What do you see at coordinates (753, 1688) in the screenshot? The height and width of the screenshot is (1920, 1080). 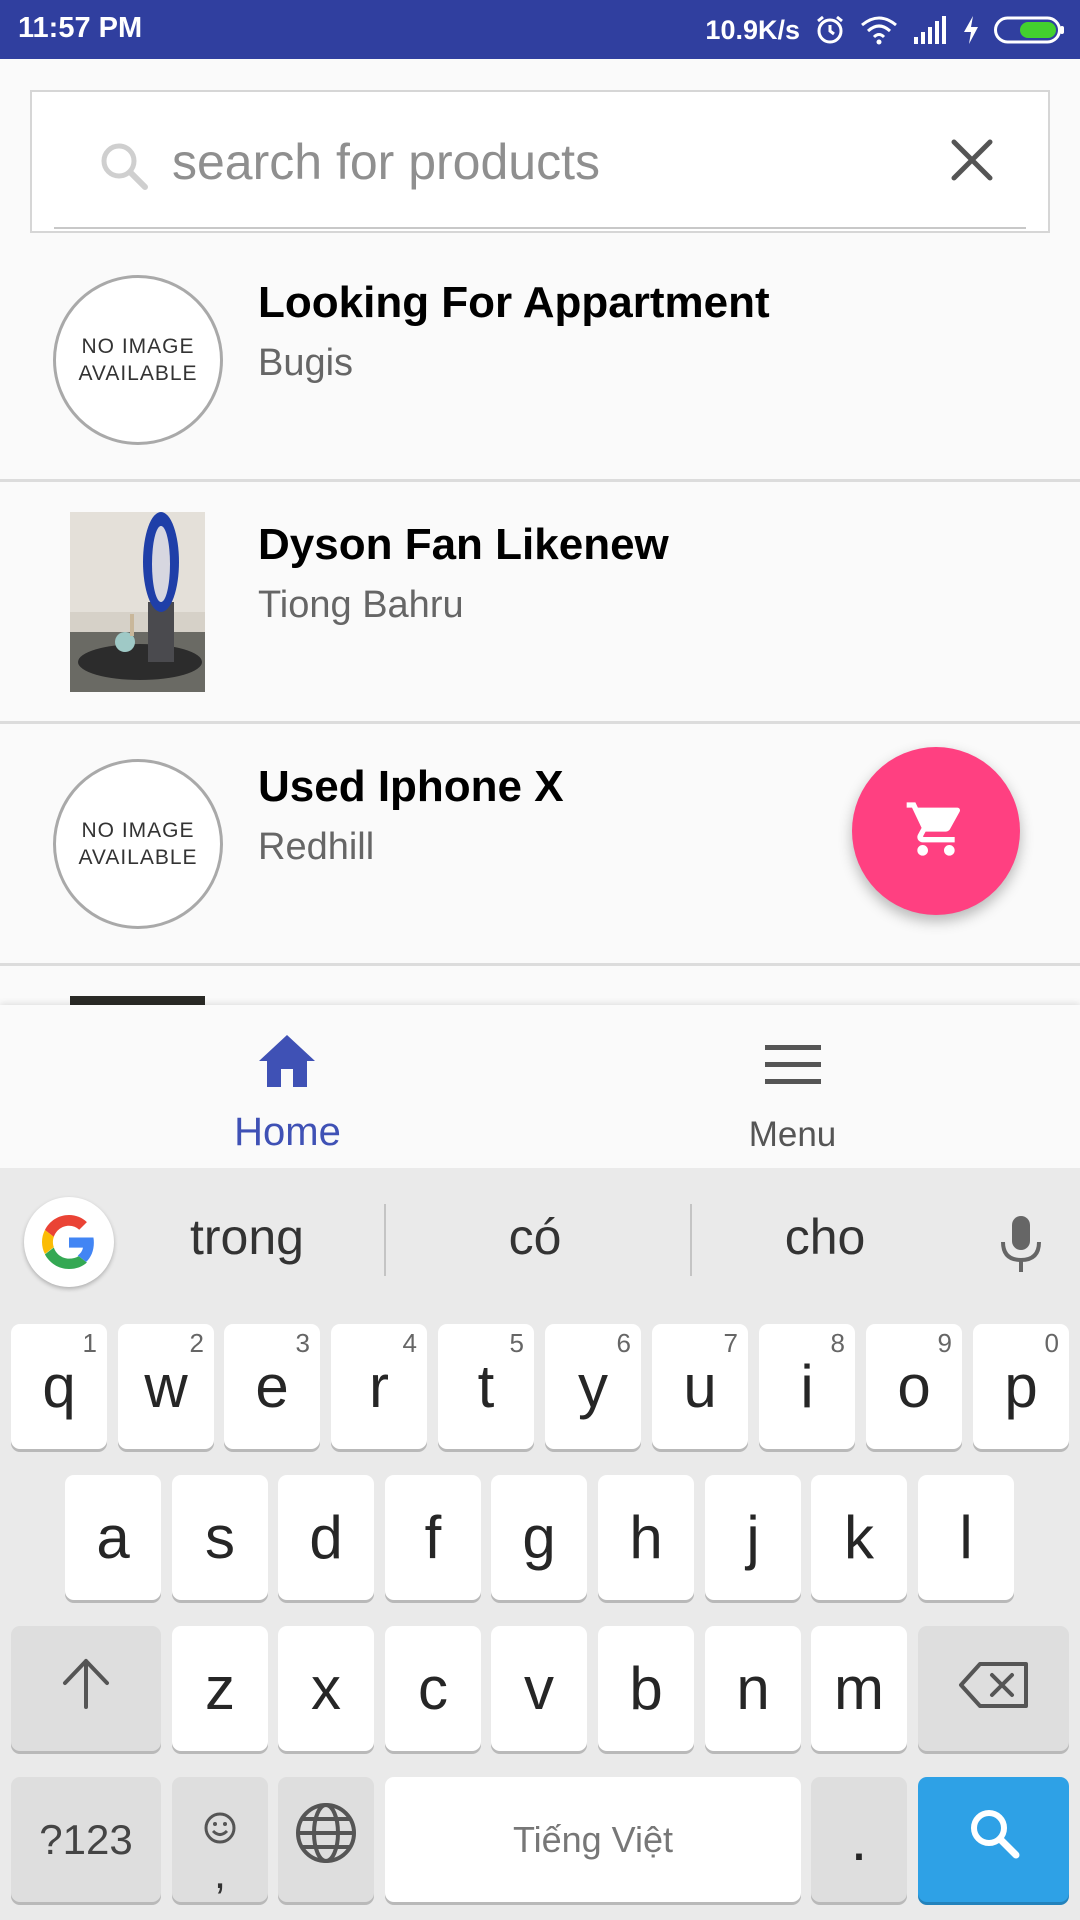 I see `key-n: n` at bounding box center [753, 1688].